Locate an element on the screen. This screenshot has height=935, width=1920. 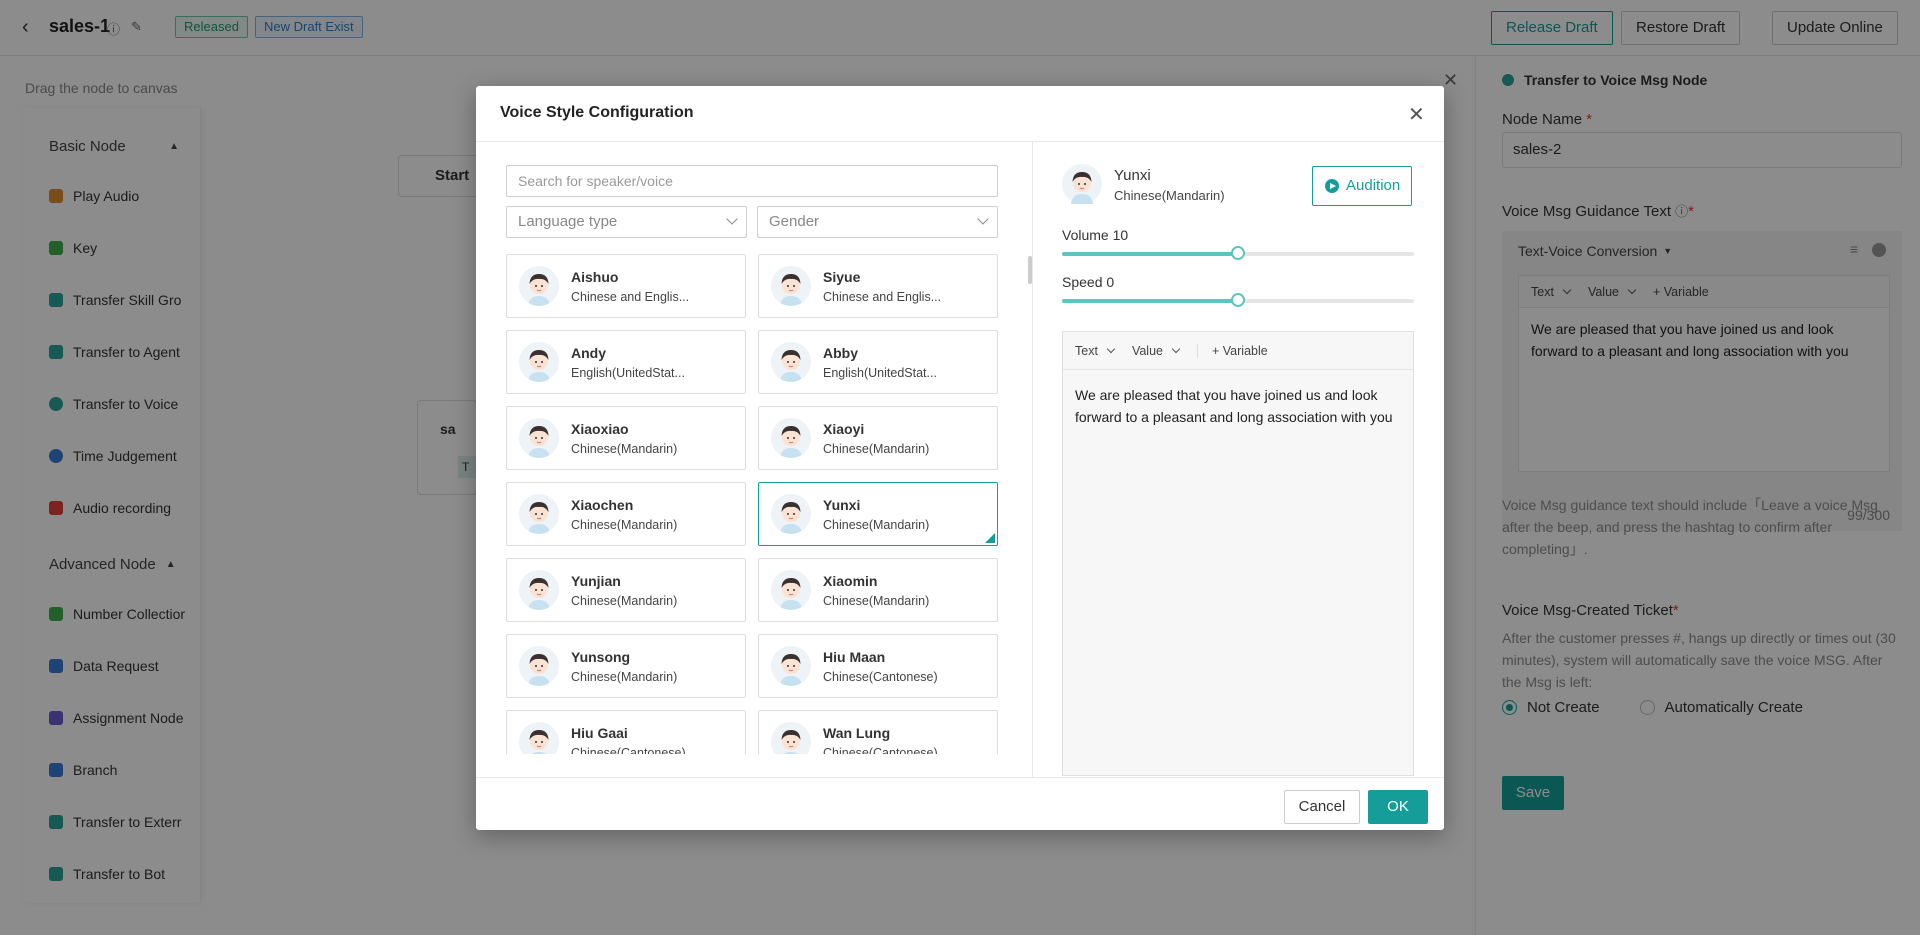
text-insert-dropdown: Text is located at coordinates (1095, 351).